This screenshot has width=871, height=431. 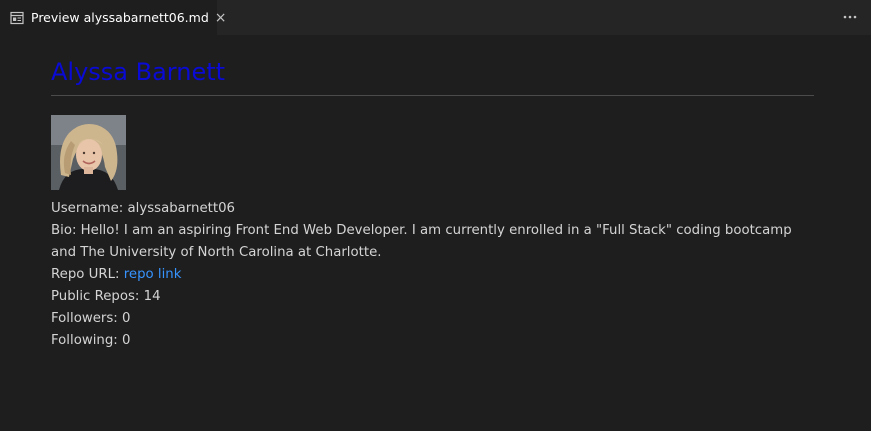 I want to click on tab-label: Preview alyssabarnett06.md, so click(x=120, y=17).